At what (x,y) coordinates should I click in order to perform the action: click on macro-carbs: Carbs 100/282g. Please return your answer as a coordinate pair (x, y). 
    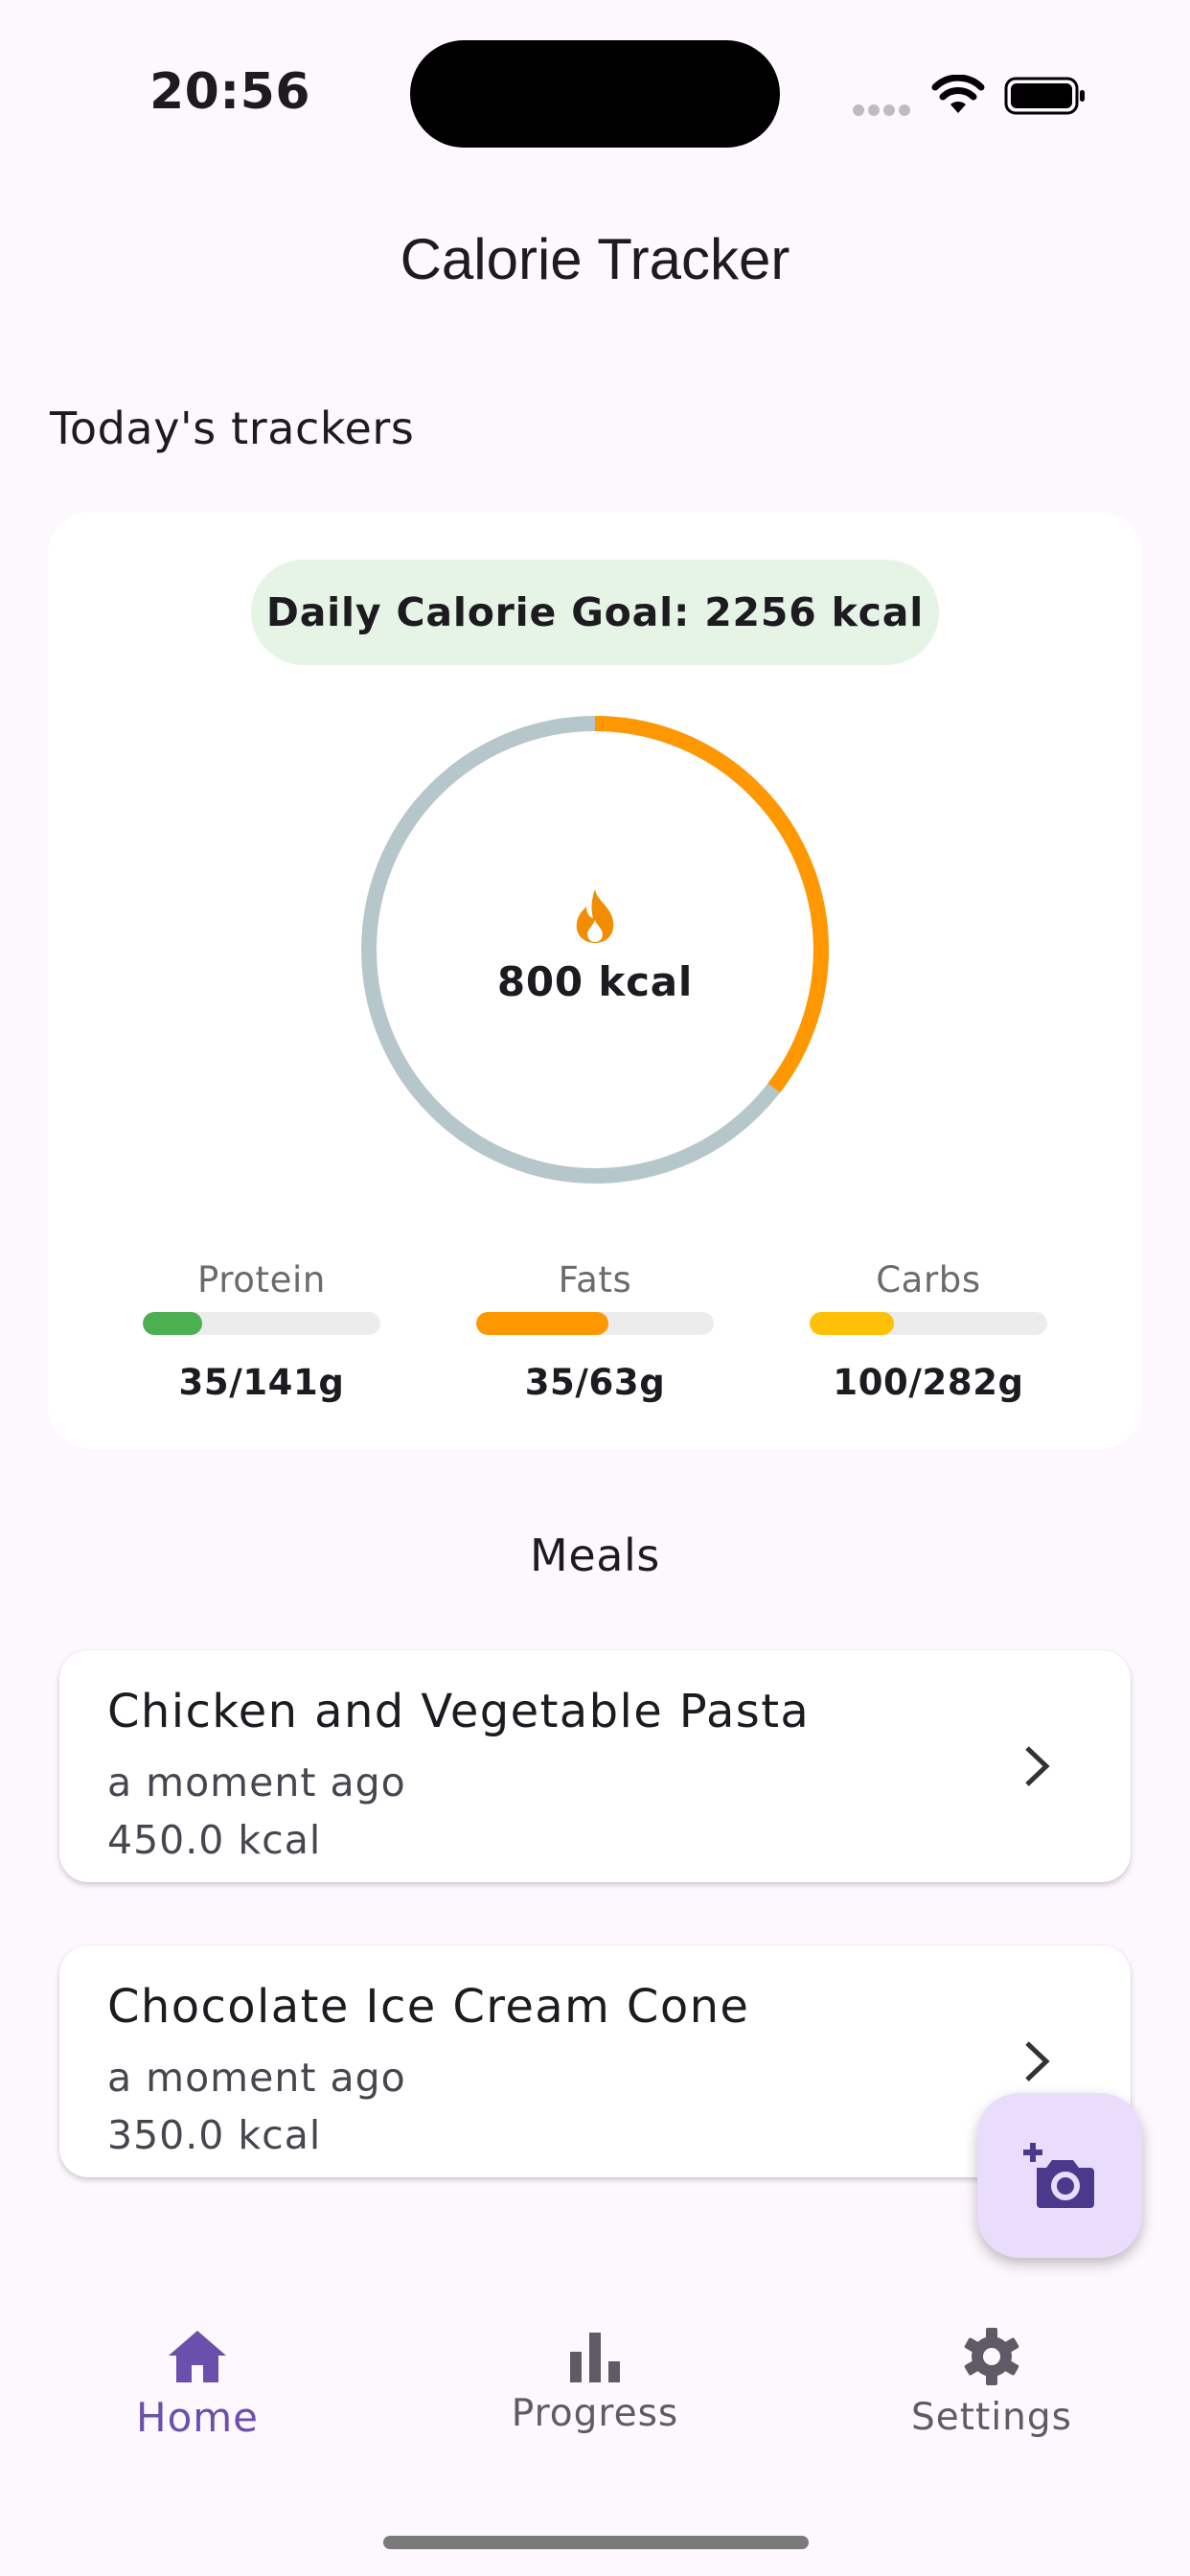
    Looking at the image, I should click on (929, 1331).